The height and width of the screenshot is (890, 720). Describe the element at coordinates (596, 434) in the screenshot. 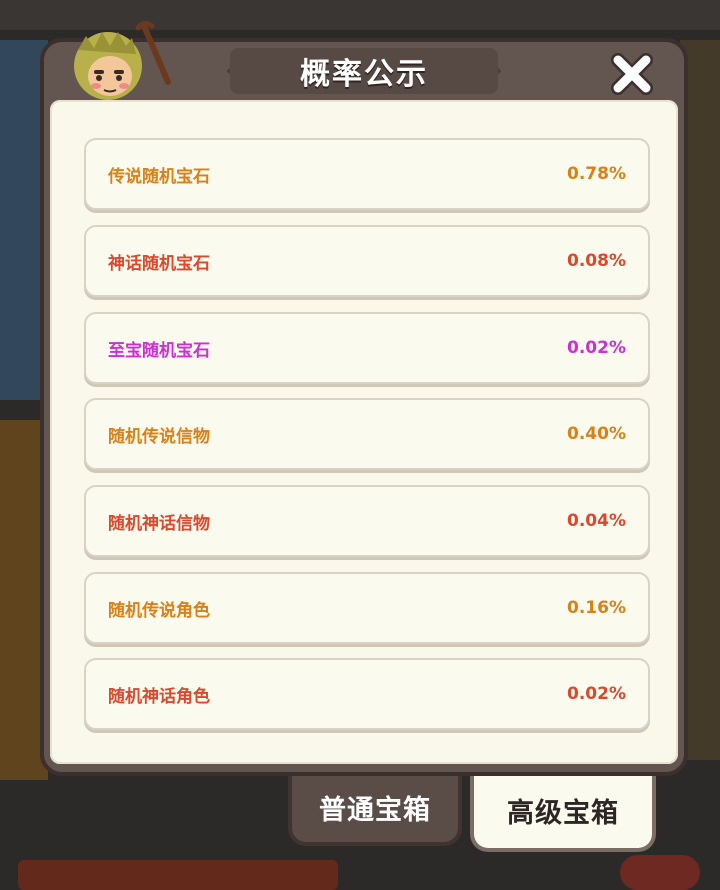

I see `item-rate: 0.40%` at that location.